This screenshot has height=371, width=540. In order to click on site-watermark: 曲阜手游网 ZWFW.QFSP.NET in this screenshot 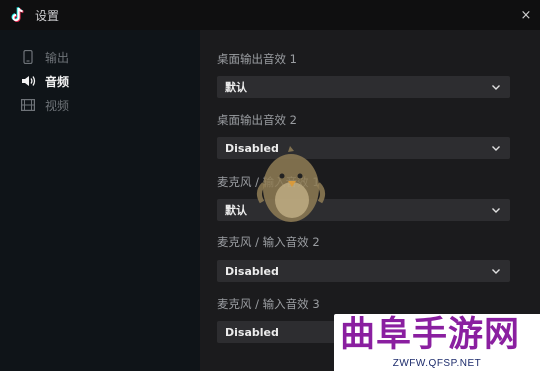, I will do `click(437, 342)`.